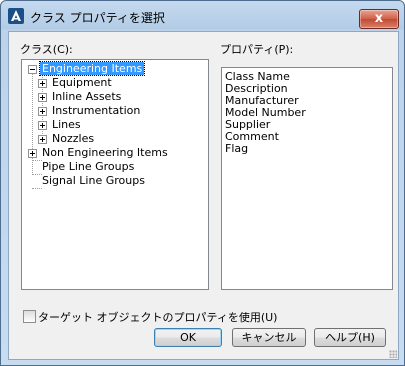 The width and height of the screenshot is (405, 366). Describe the element at coordinates (157, 317) in the screenshot. I see `target-properties-label: ターゲット オブジェクトのプロパティを使用(U)` at that location.